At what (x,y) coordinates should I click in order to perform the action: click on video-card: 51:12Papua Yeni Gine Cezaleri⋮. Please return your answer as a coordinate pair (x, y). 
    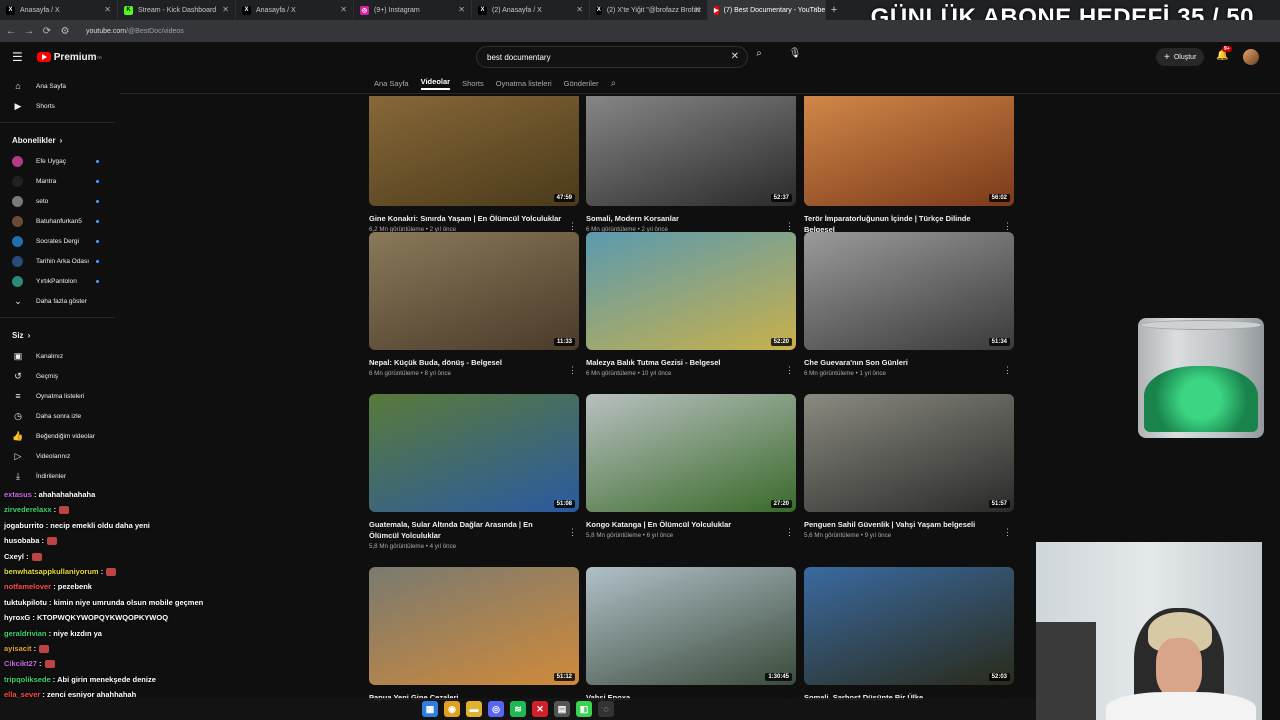
    Looking at the image, I should click on (474, 635).